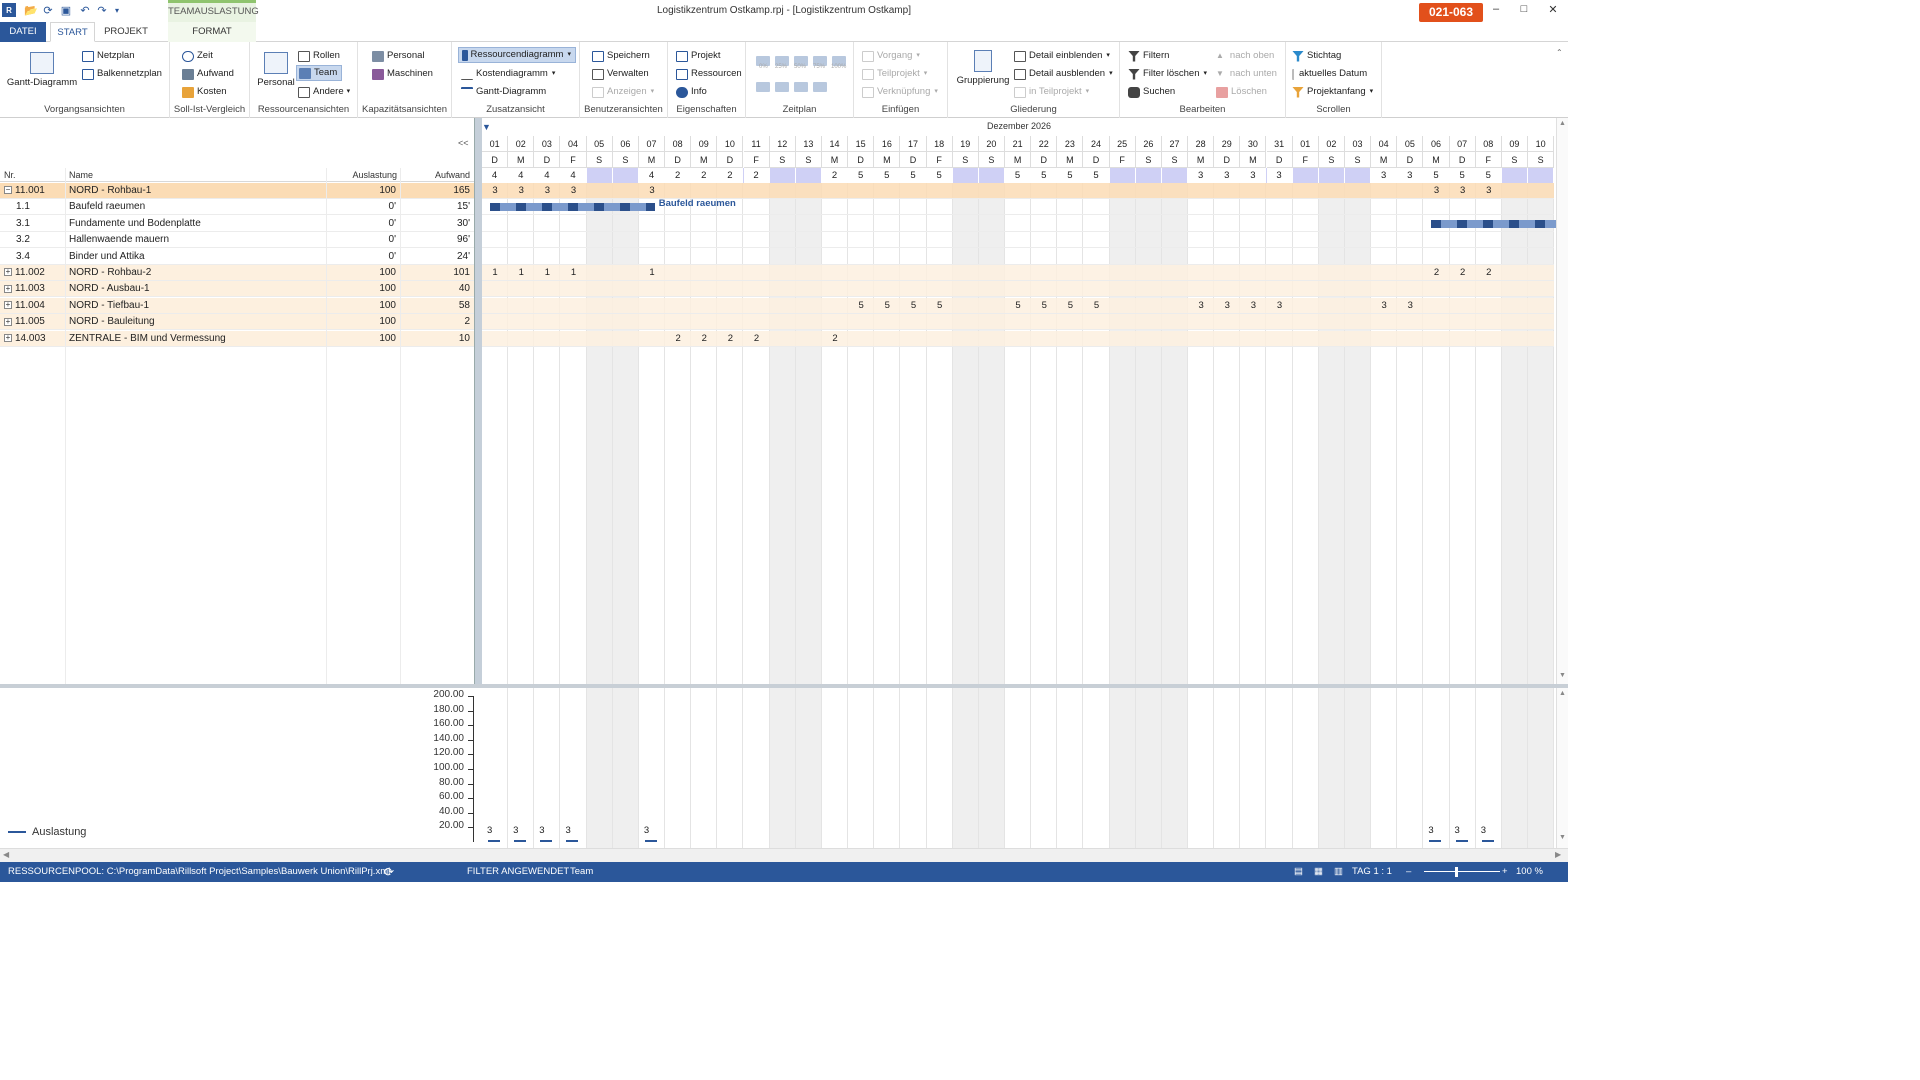 This screenshot has height=1080, width=1920. Describe the element at coordinates (521, 175) in the screenshot. I see `total-cell: 4` at that location.